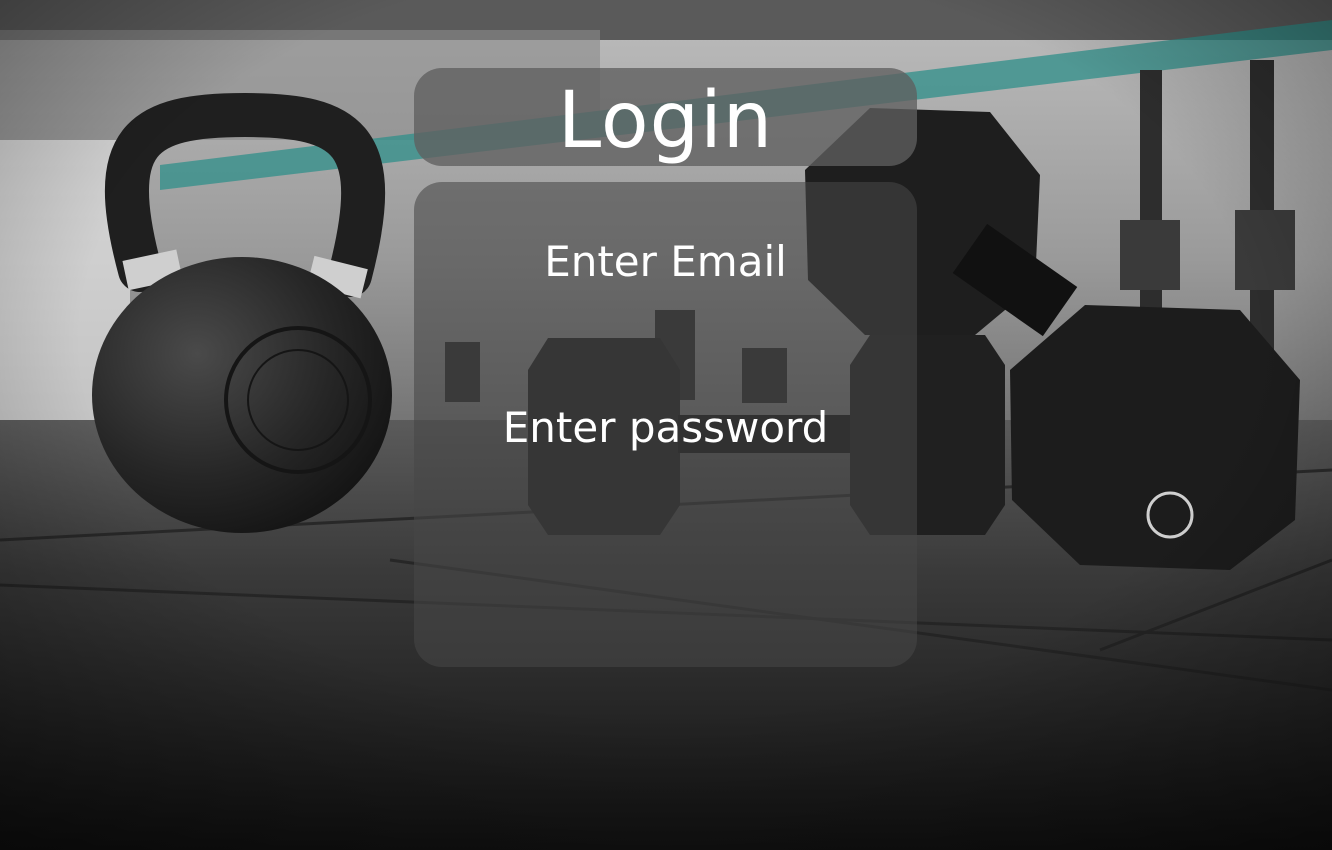 The width and height of the screenshot is (1332, 850). I want to click on login-title: Login, so click(665, 121).